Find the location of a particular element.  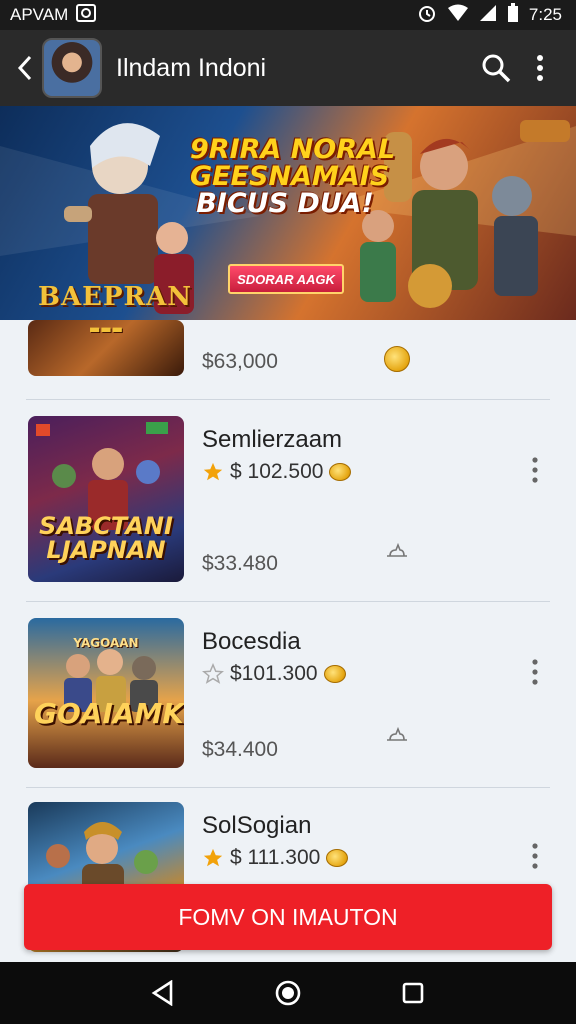

banner-headline: 9RIRA NORAL GEESNAMAIS BICUS DUA! is located at coordinates (293, 176).